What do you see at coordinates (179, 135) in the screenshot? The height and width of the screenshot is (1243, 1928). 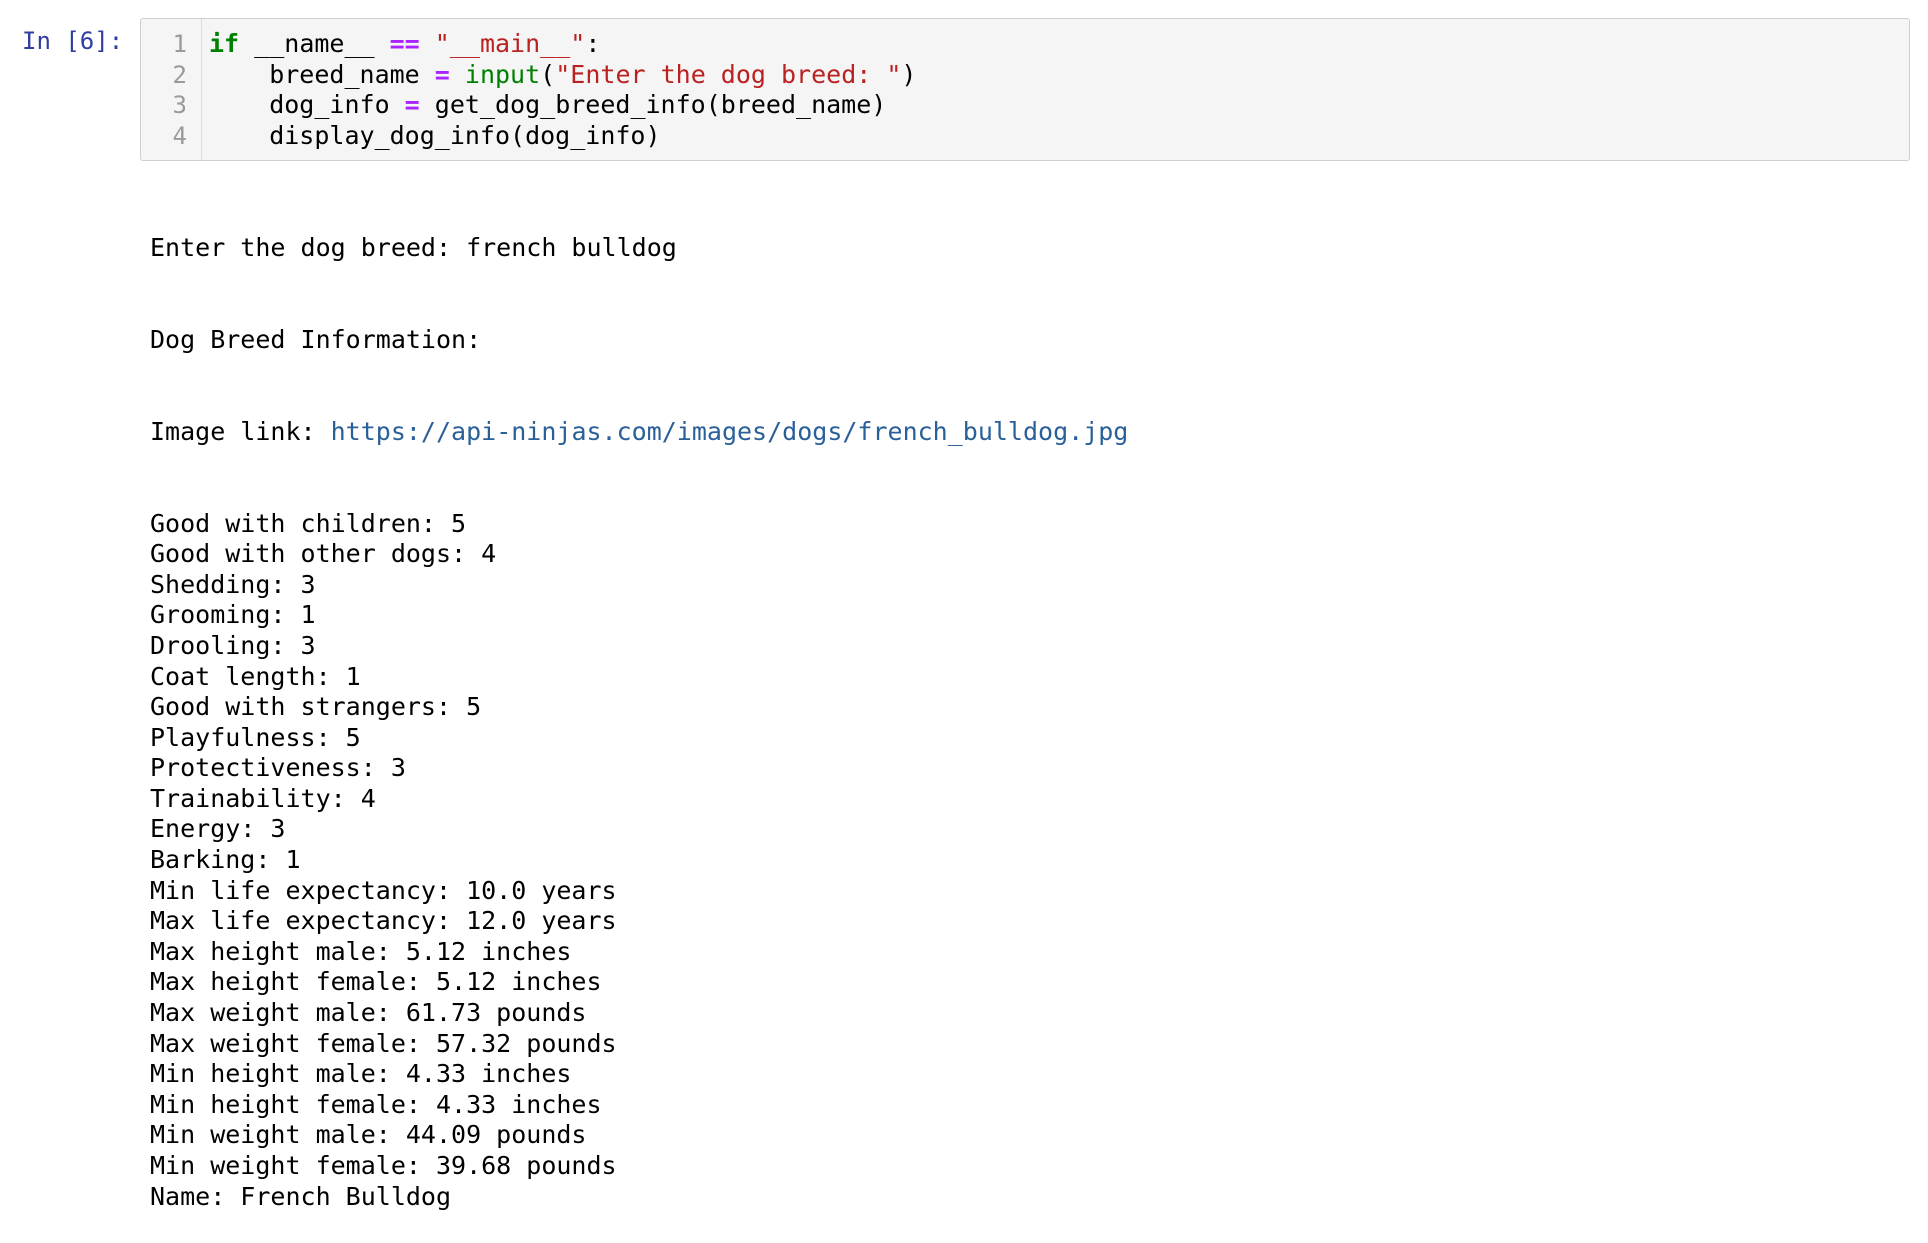 I see `line-number: 4` at bounding box center [179, 135].